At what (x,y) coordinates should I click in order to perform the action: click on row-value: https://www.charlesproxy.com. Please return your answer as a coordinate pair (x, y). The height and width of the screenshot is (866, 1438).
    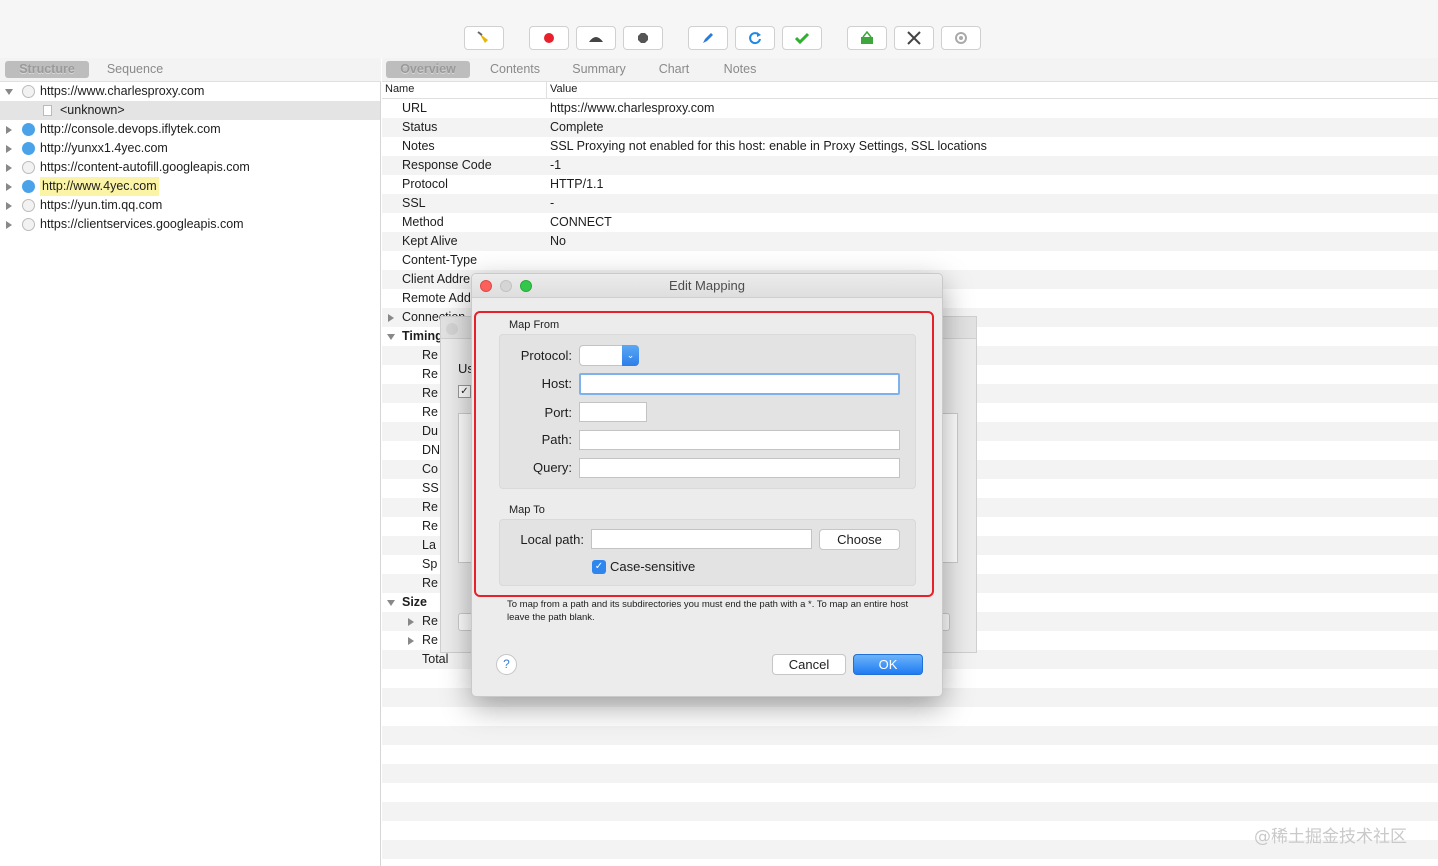
    Looking at the image, I should click on (632, 108).